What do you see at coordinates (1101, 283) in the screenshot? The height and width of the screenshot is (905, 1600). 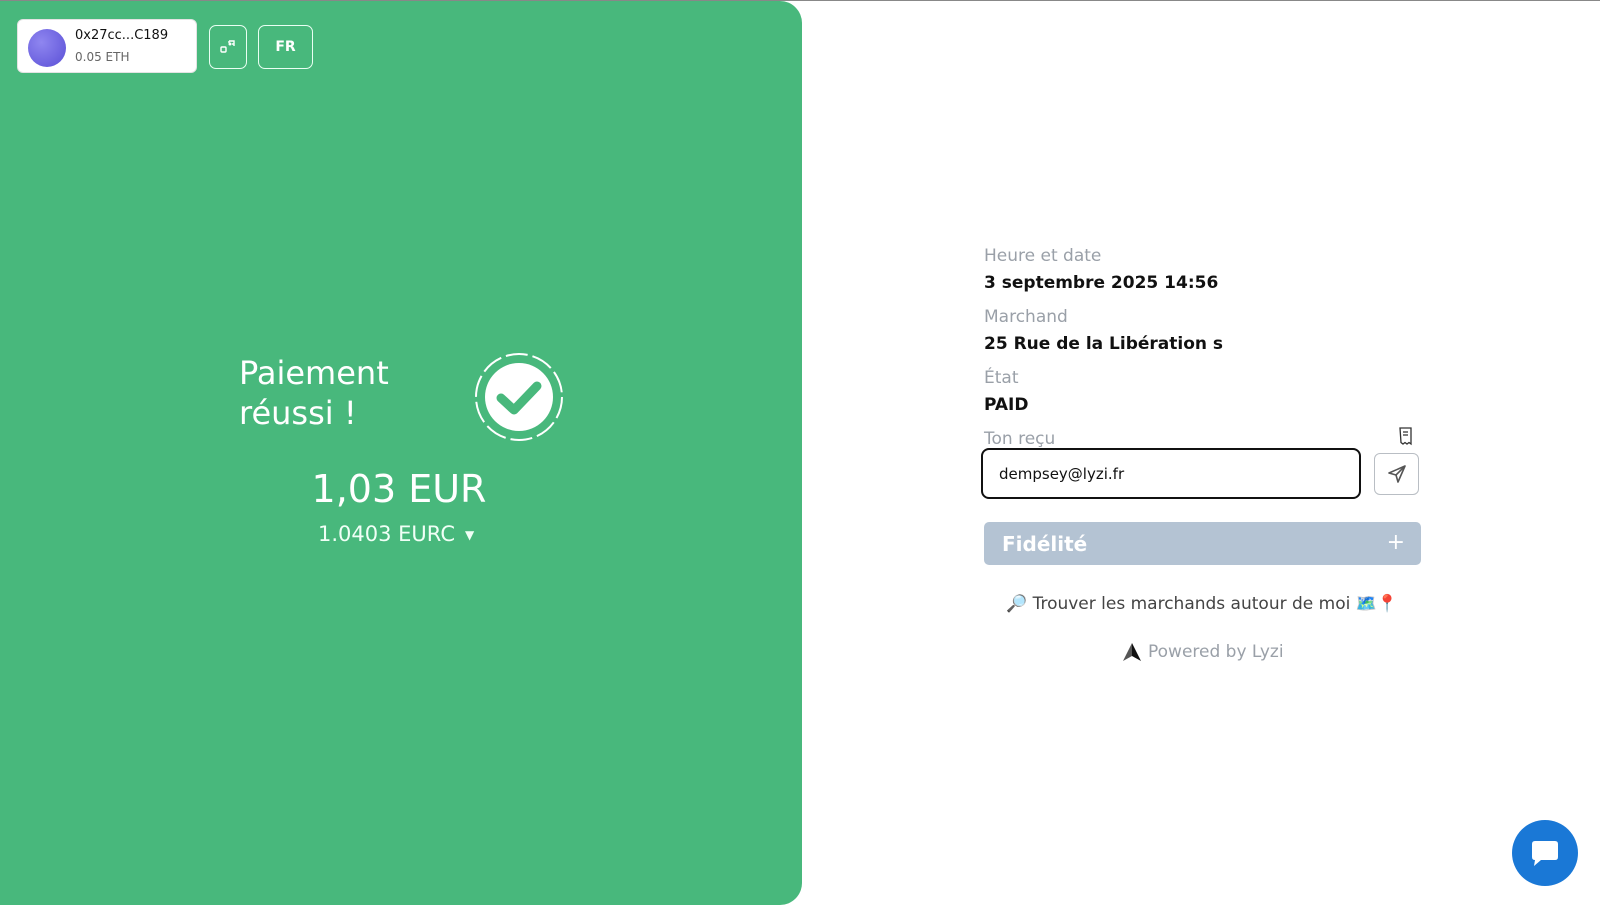 I see `datetime-value: 3 septembre 2025 14:56` at bounding box center [1101, 283].